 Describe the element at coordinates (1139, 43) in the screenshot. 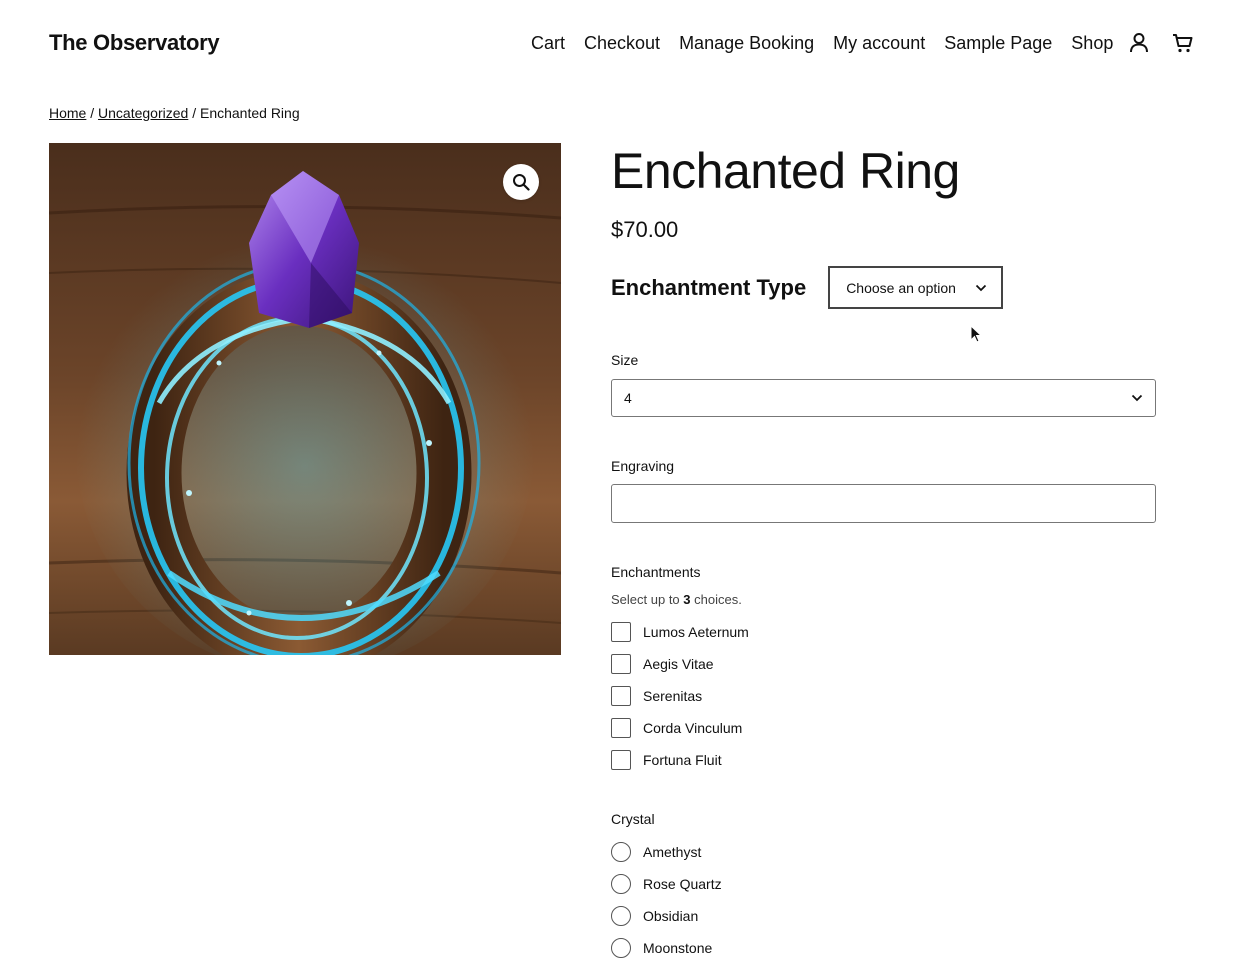

I see `user-icon` at that location.